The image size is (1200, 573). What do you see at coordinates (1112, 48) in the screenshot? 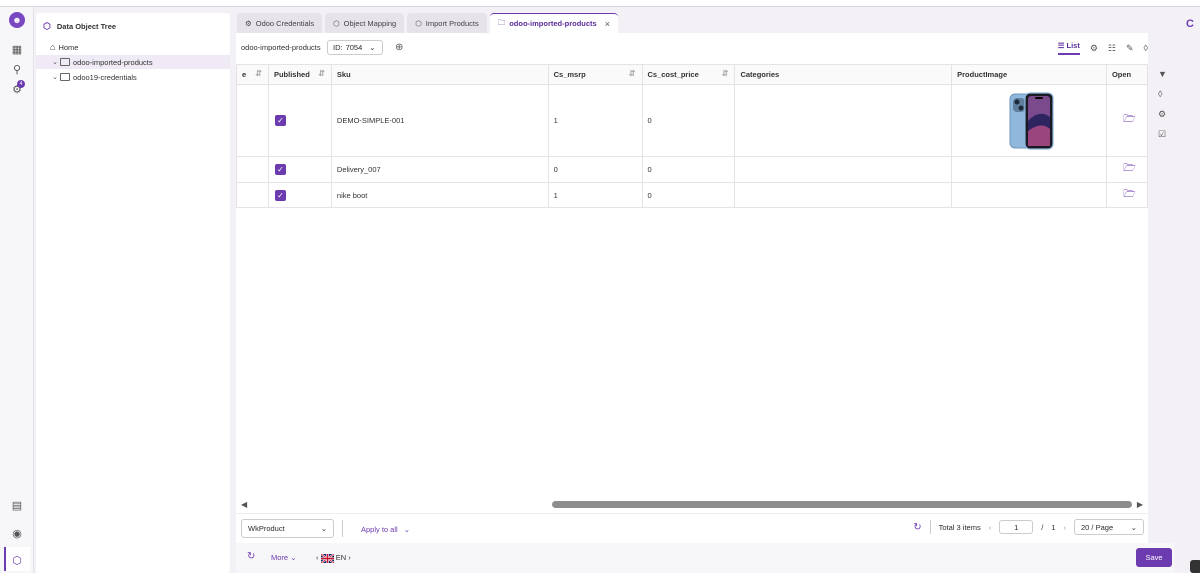
I see `hierarchy-icon: ☷` at bounding box center [1112, 48].